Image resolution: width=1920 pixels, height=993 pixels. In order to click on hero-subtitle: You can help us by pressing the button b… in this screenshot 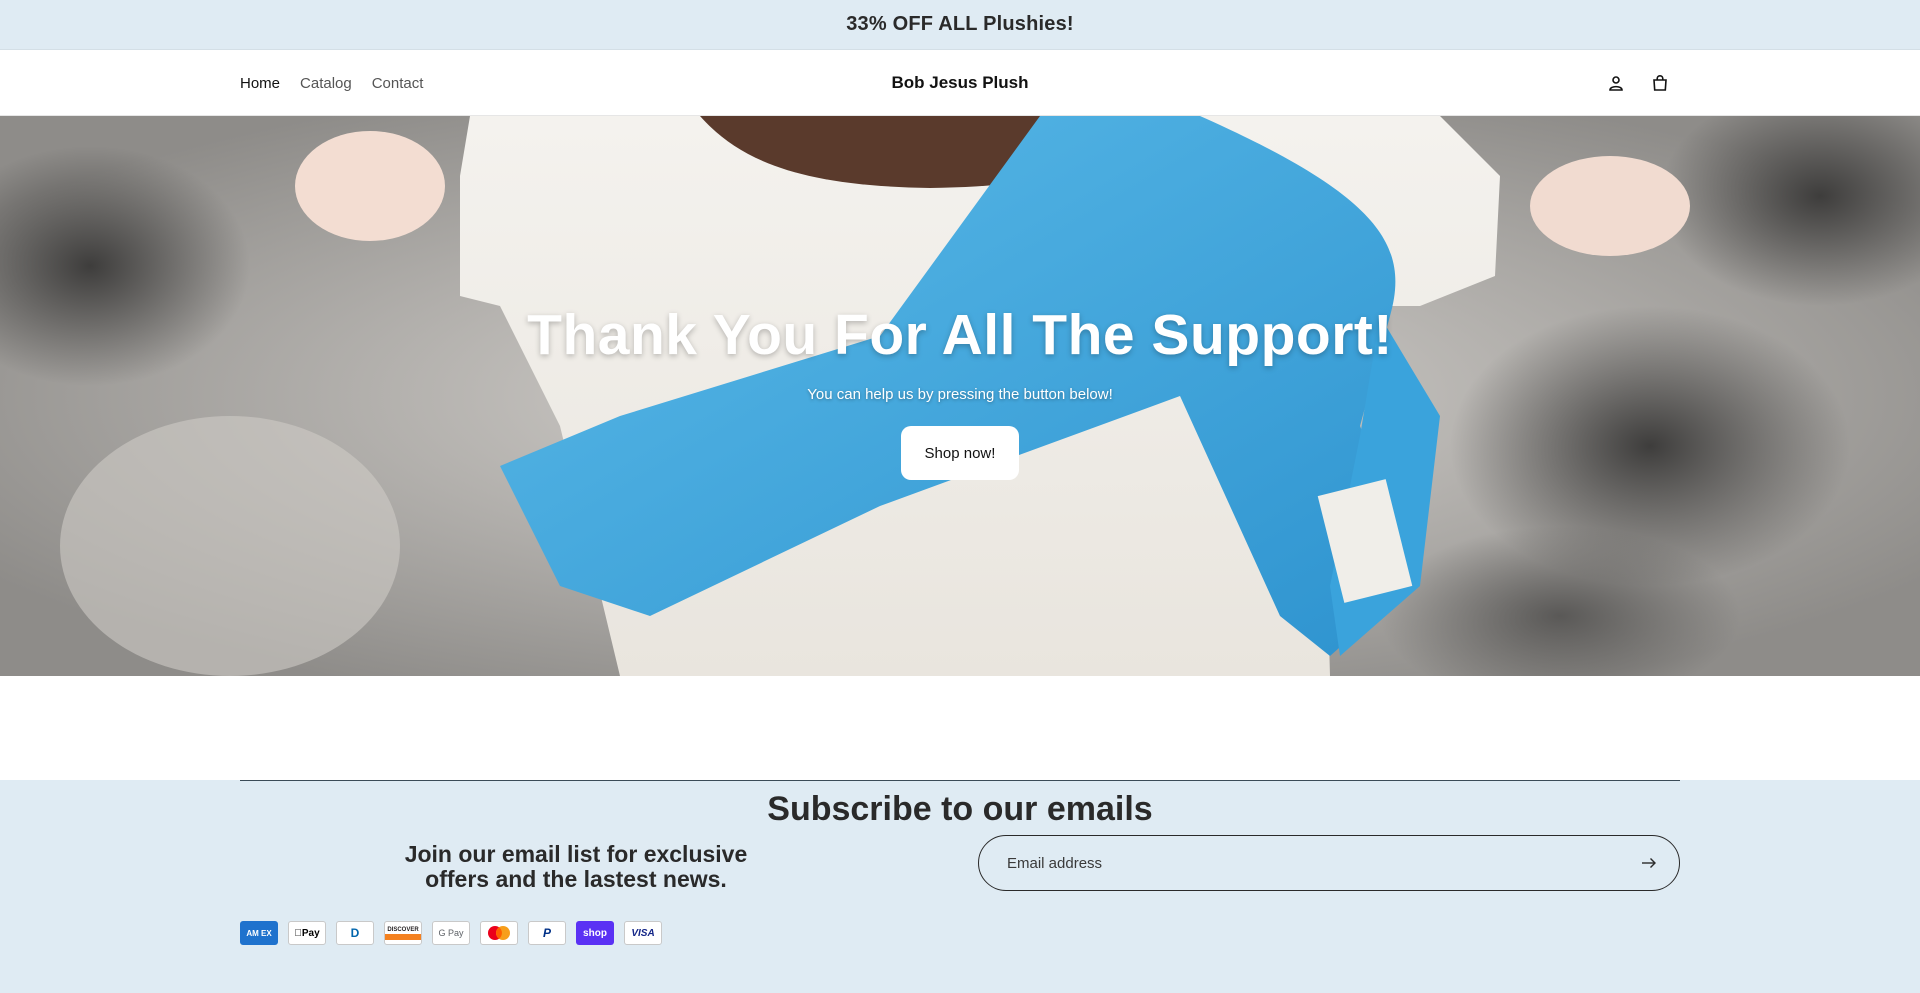, I will do `click(960, 394)`.